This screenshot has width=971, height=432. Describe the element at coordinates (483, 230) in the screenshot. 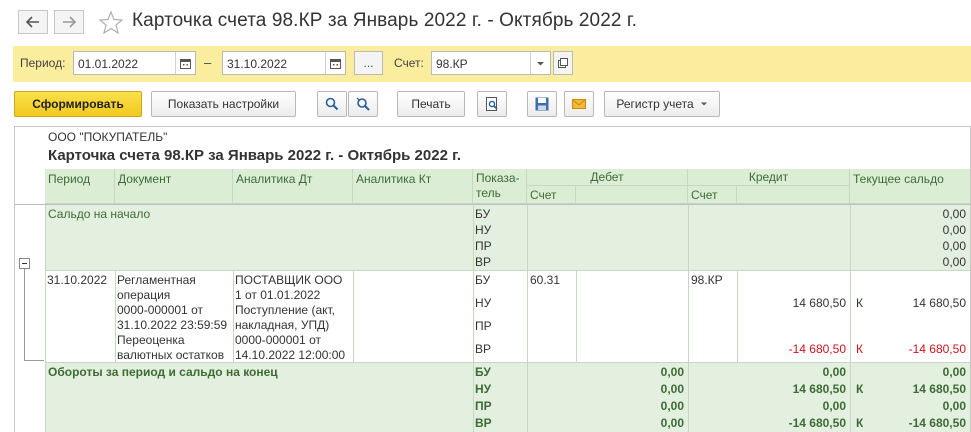

I see `opening-indicator: НУ` at that location.